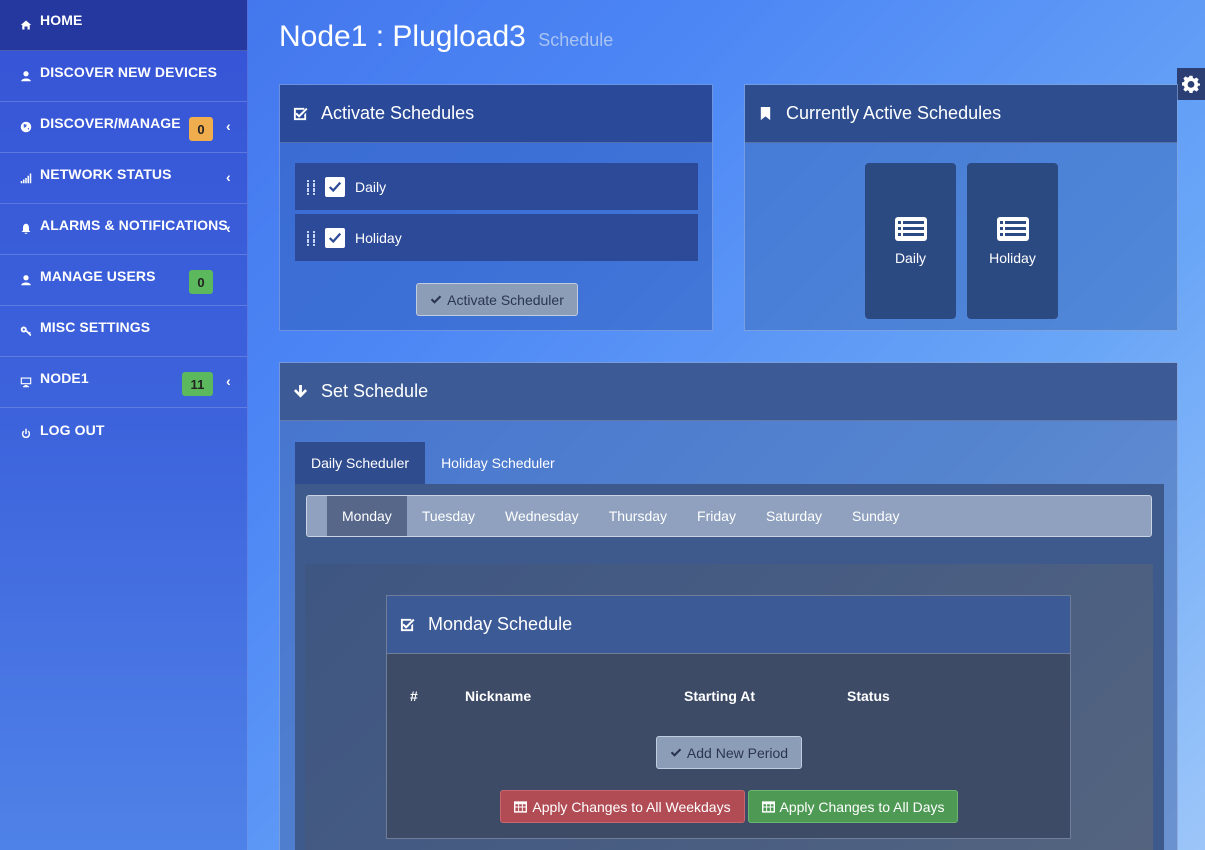  Describe the element at coordinates (26, 331) in the screenshot. I see `key-icon` at that location.